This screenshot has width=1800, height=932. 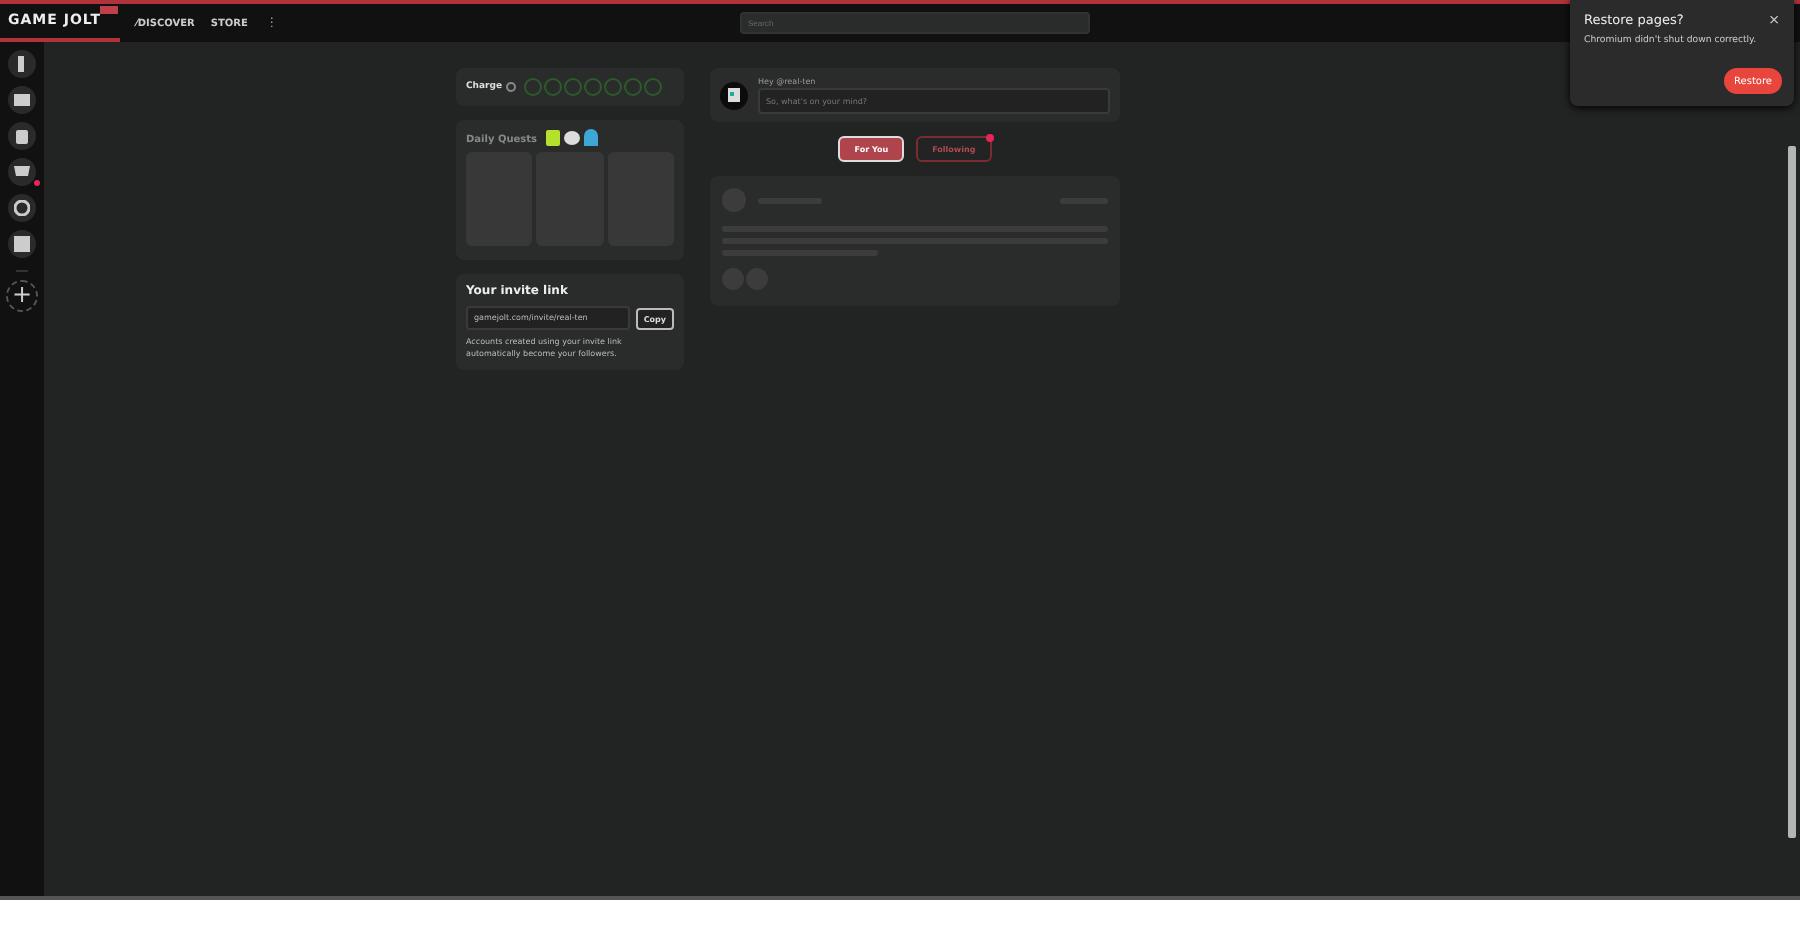 I want to click on add-button: +, so click(x=22, y=296).